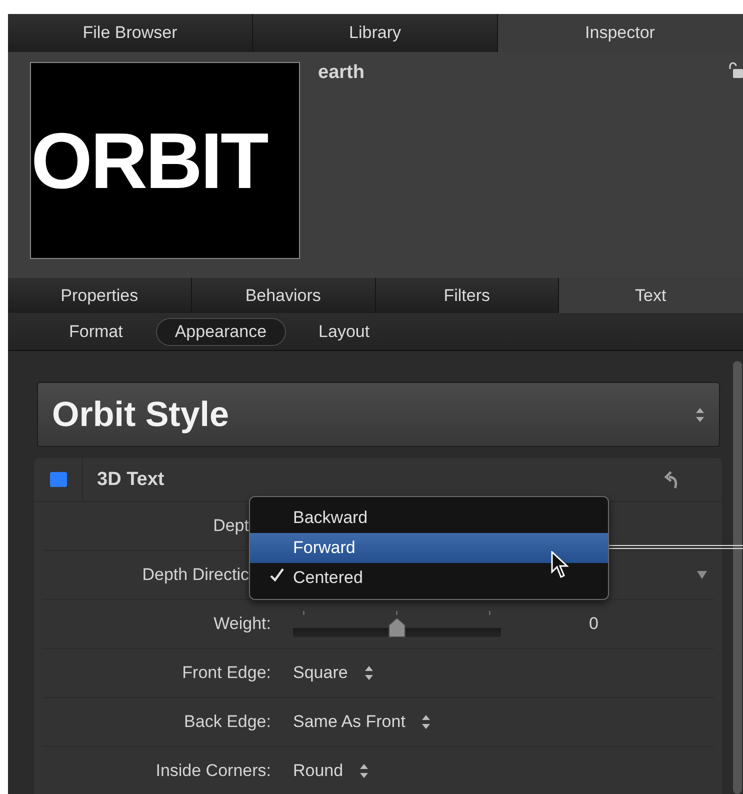 The height and width of the screenshot is (794, 743). I want to click on menu-item: Centered, so click(429, 578).